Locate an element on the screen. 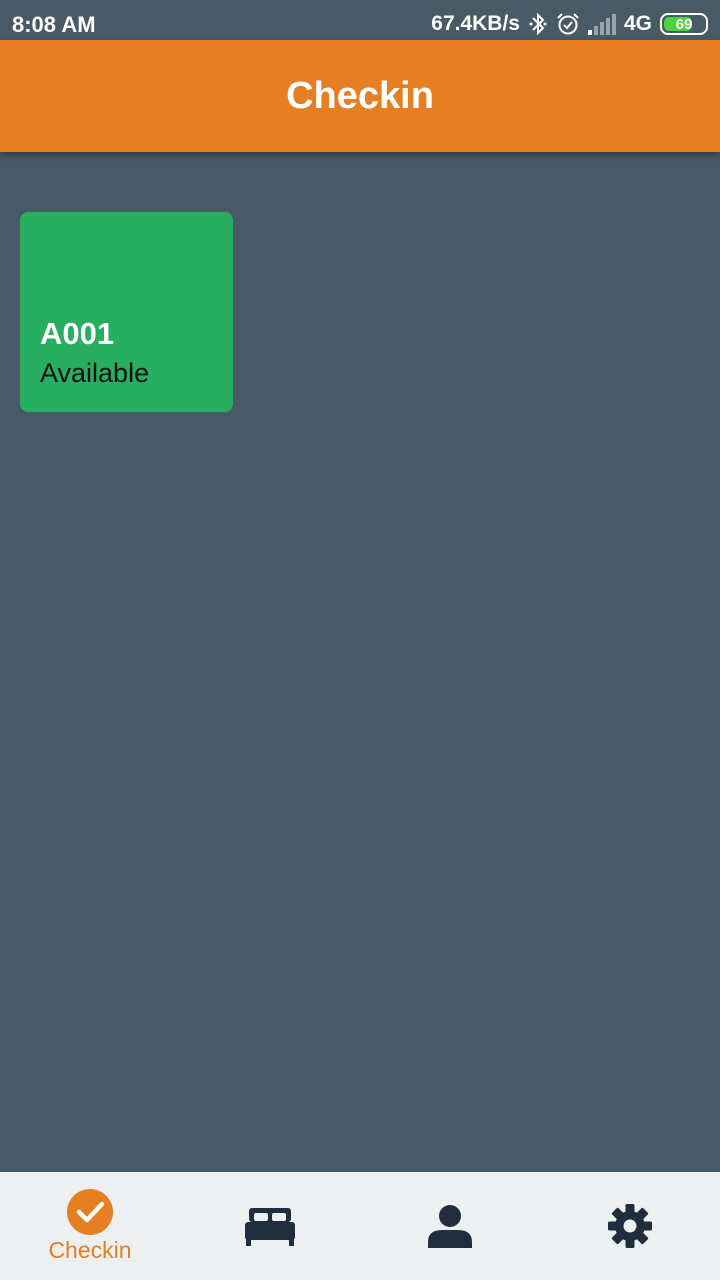  room-status: Available is located at coordinates (95, 373).